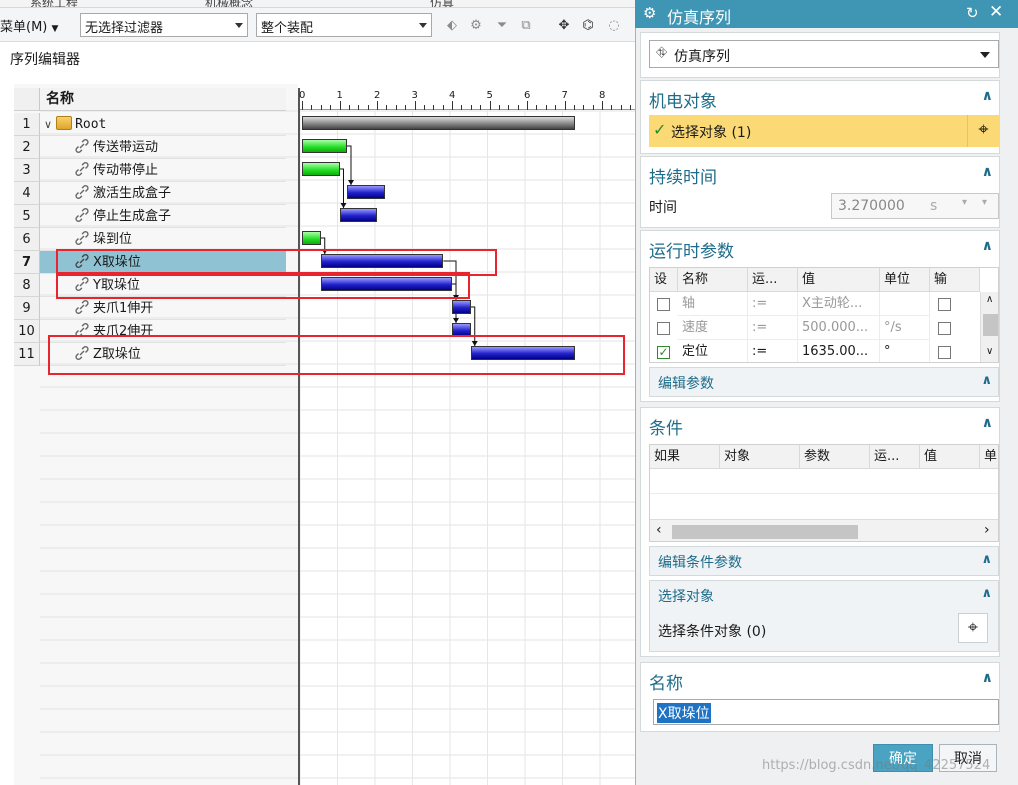 The width and height of the screenshot is (1018, 785). What do you see at coordinates (476, 26) in the screenshot?
I see `select-body-icon: ⚙` at bounding box center [476, 26].